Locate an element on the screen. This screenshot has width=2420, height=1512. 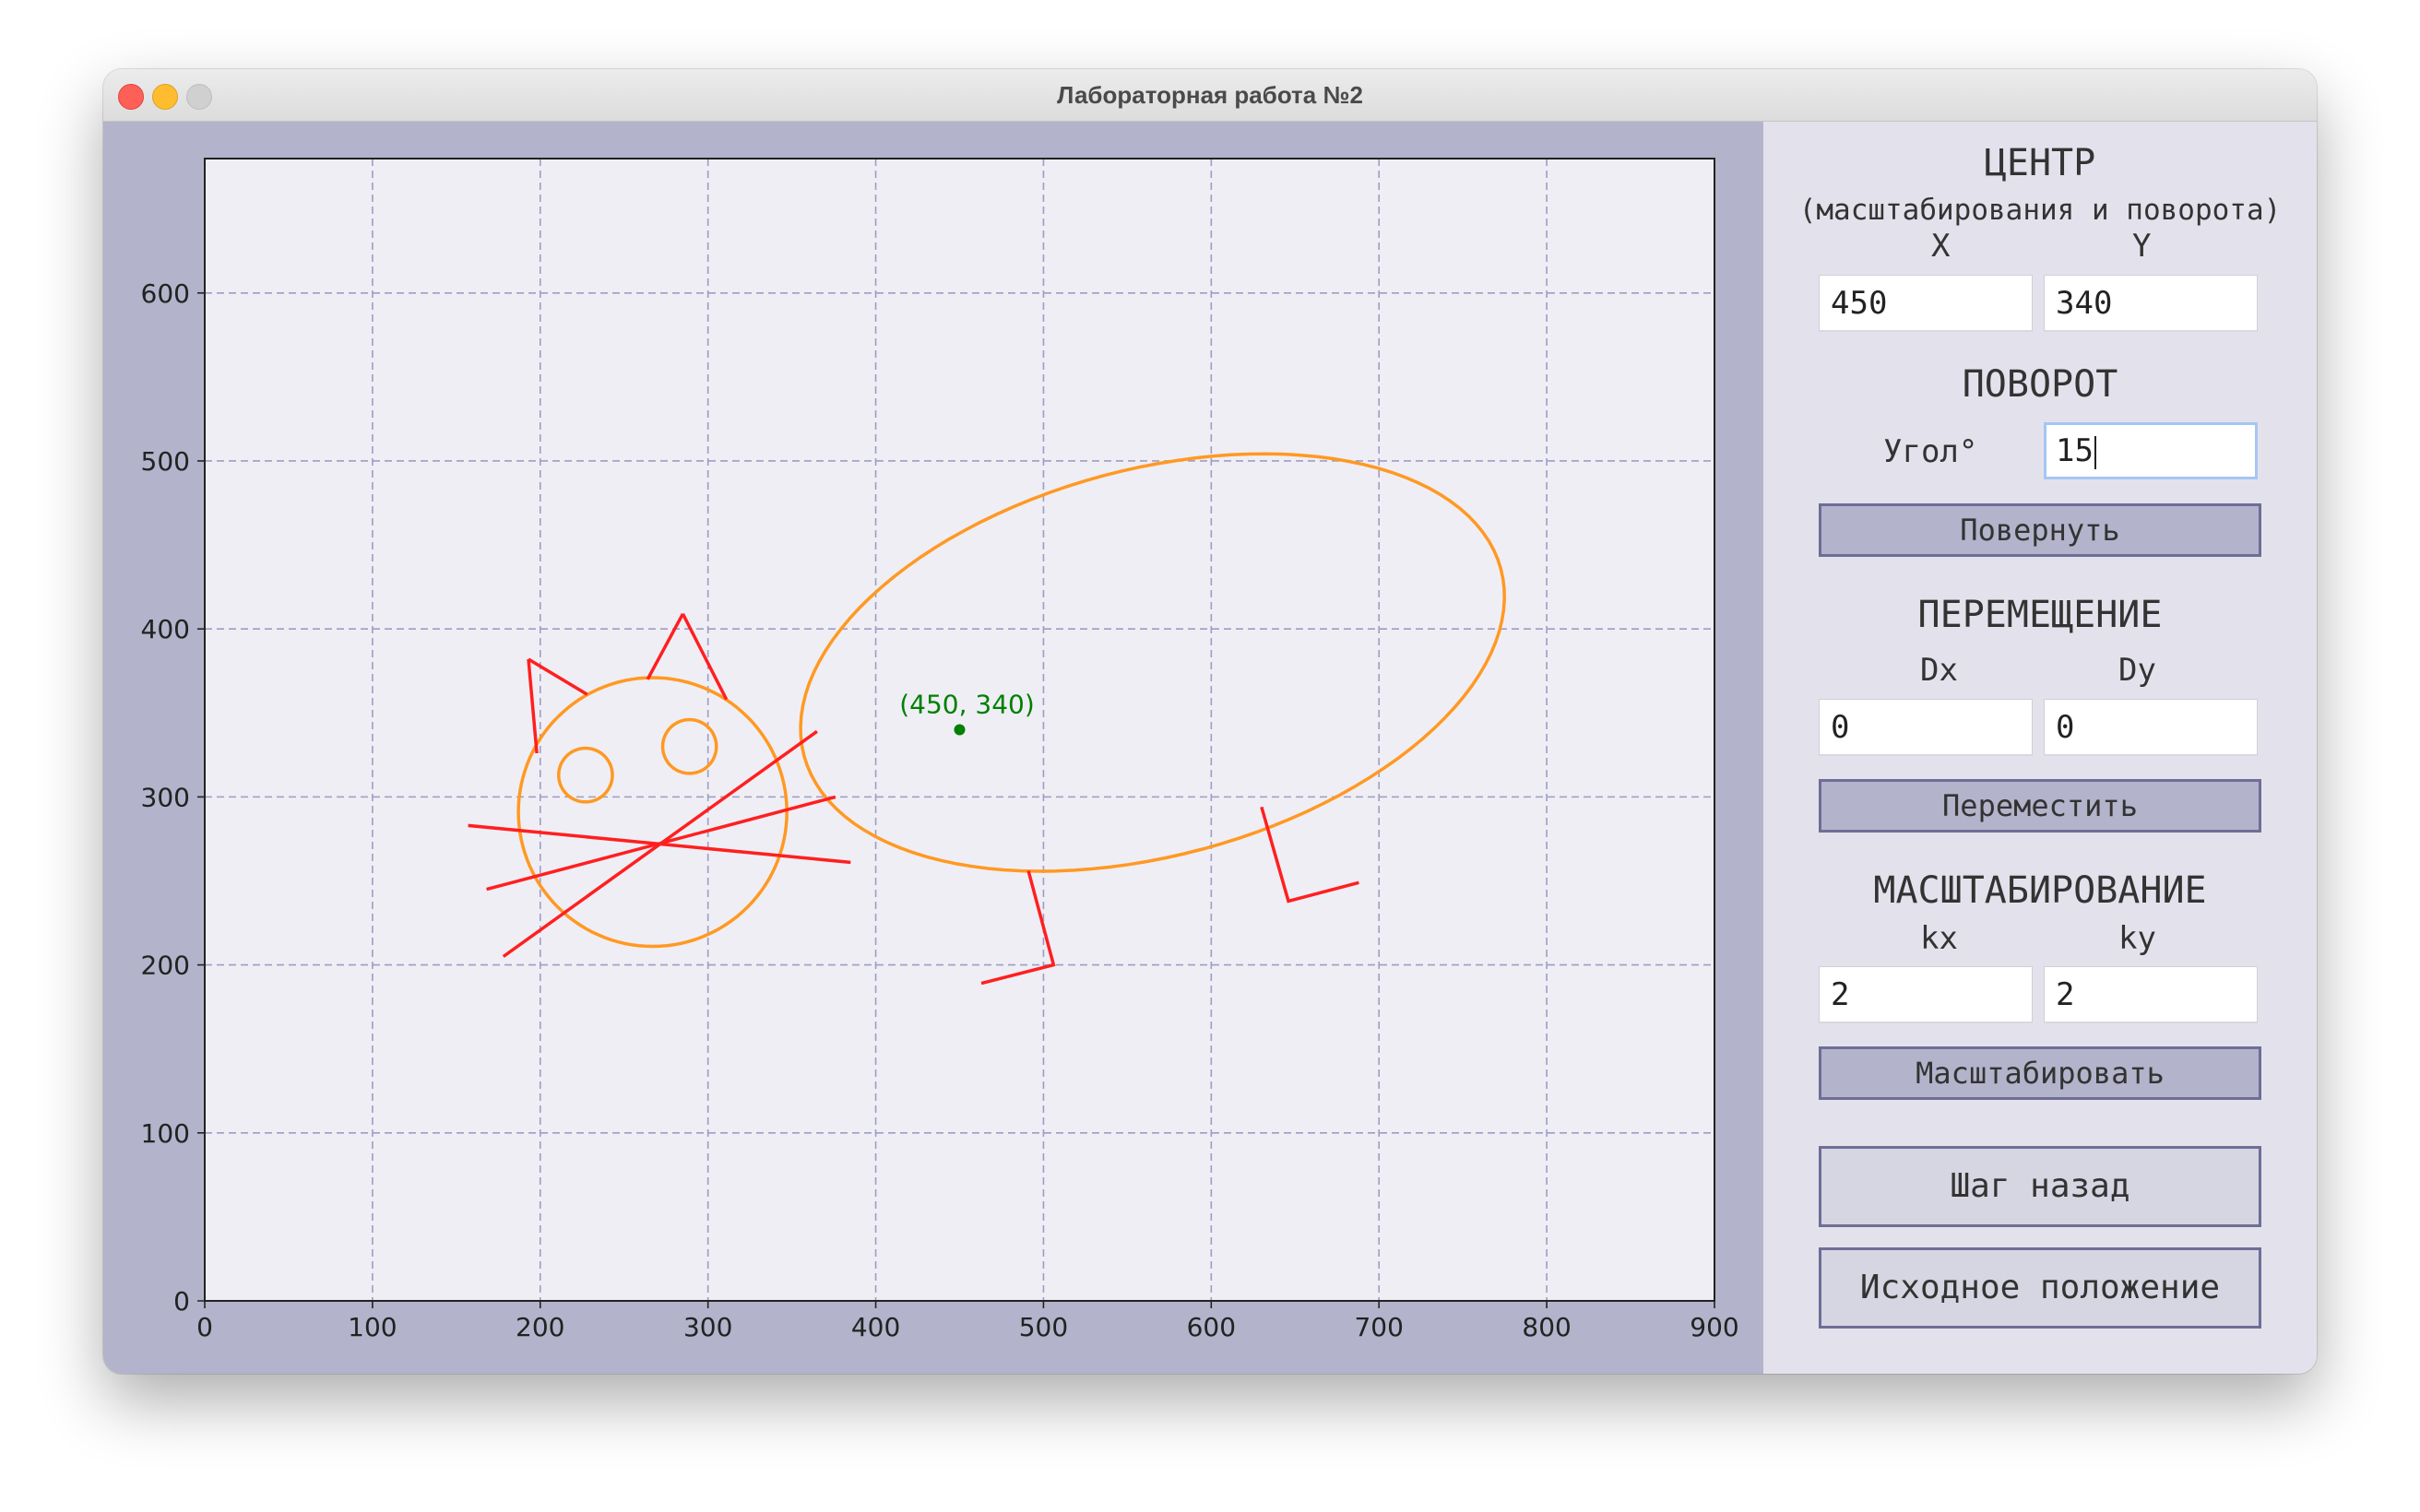
angle-input: 15 is located at coordinates (2151, 450).